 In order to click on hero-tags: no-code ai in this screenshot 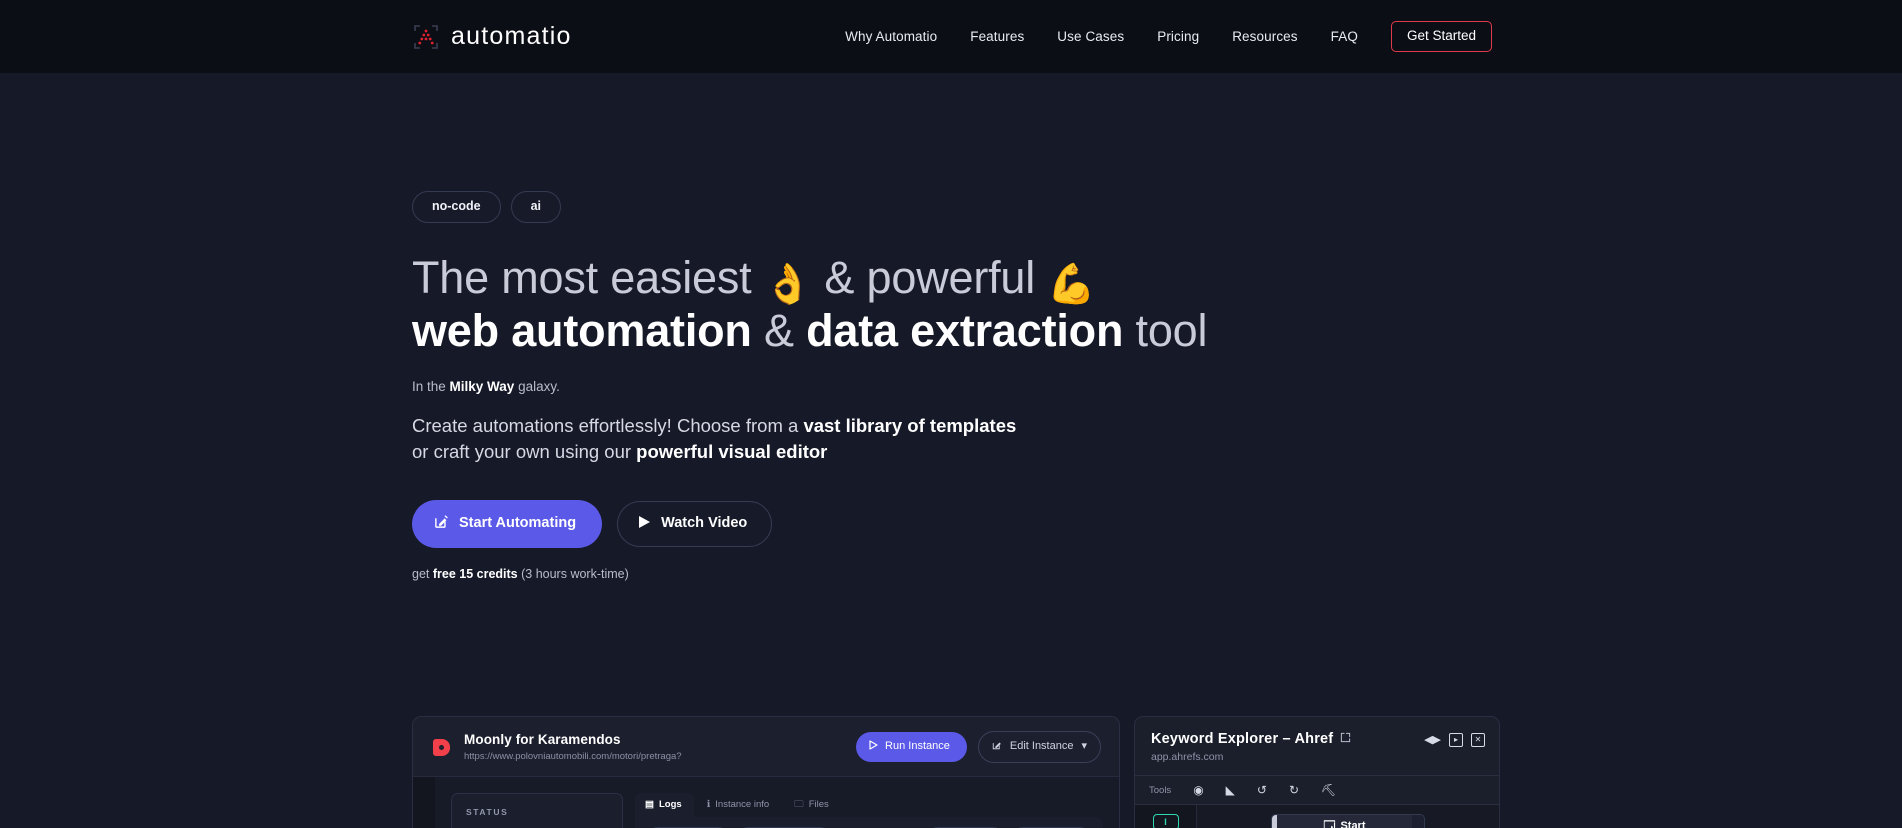, I will do `click(1157, 207)`.